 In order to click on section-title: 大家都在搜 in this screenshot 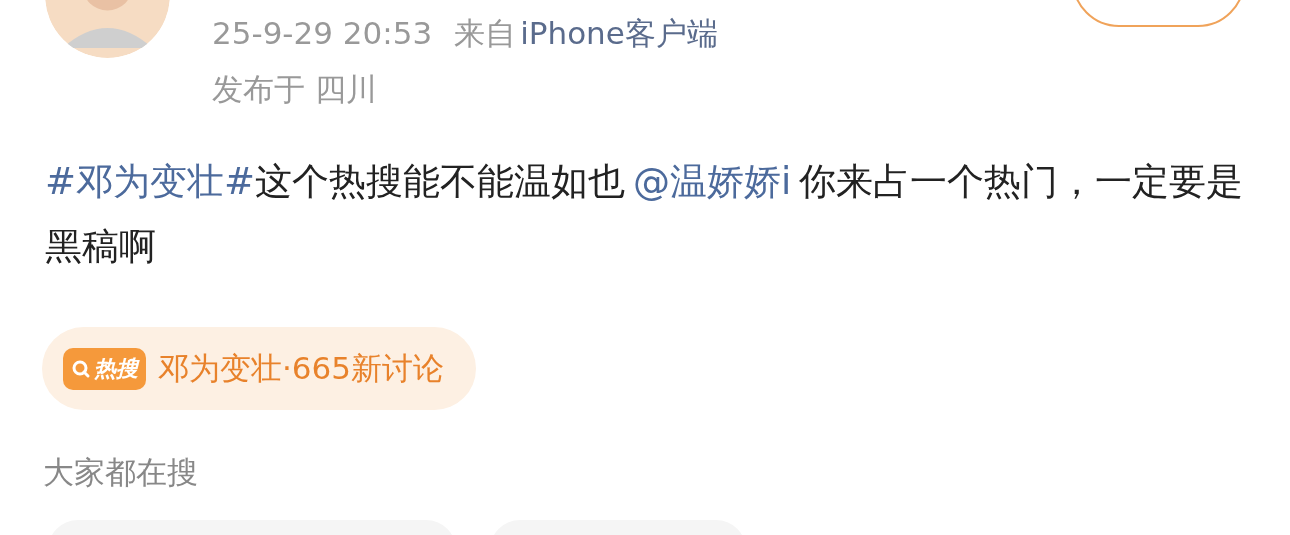, I will do `click(121, 472)`.